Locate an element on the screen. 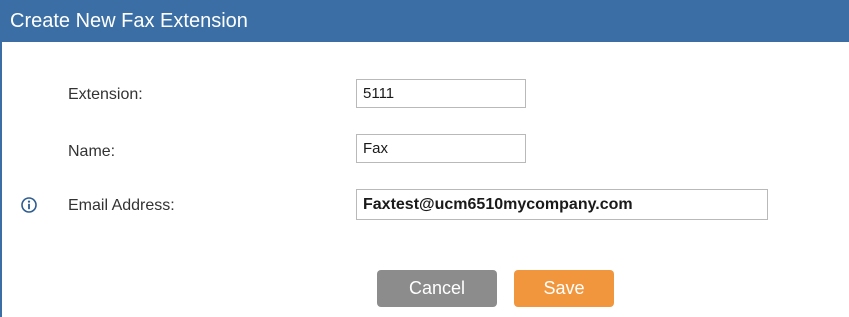 Image resolution: width=849 pixels, height=317 pixels. info-circle-icon is located at coordinates (29, 205).